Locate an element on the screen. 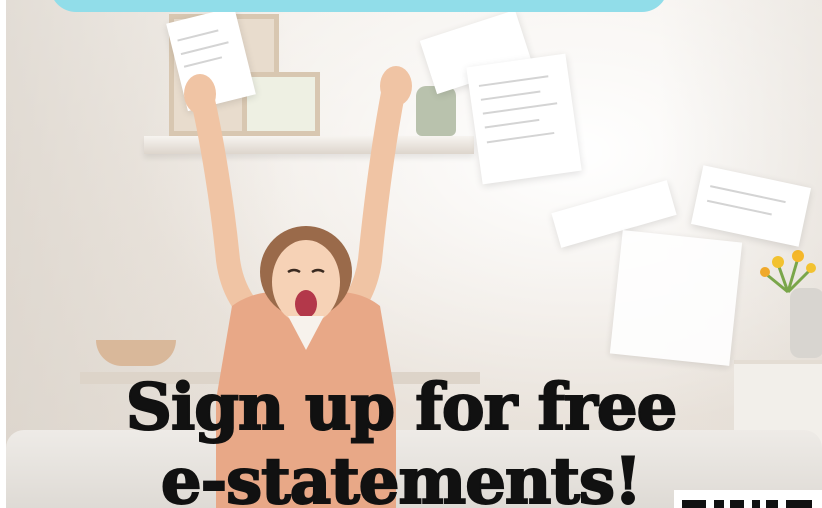 This screenshot has width=822, height=508. headline-line-1: Sign up for free is located at coordinates (402, 407).